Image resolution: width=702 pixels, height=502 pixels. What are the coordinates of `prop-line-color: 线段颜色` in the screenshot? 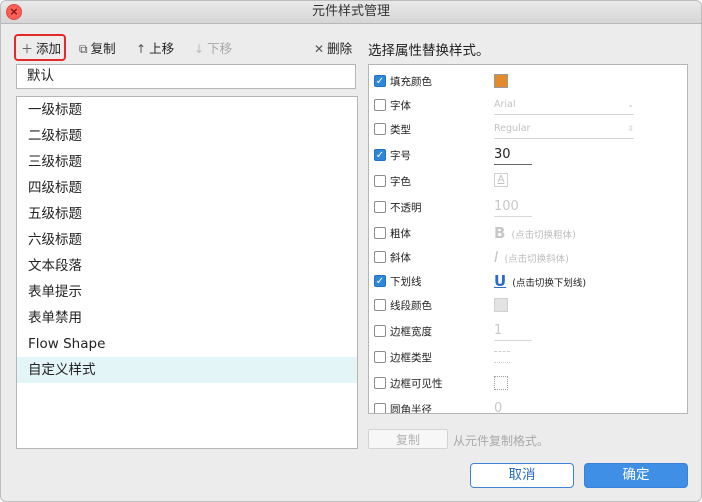 It's located at (528, 306).